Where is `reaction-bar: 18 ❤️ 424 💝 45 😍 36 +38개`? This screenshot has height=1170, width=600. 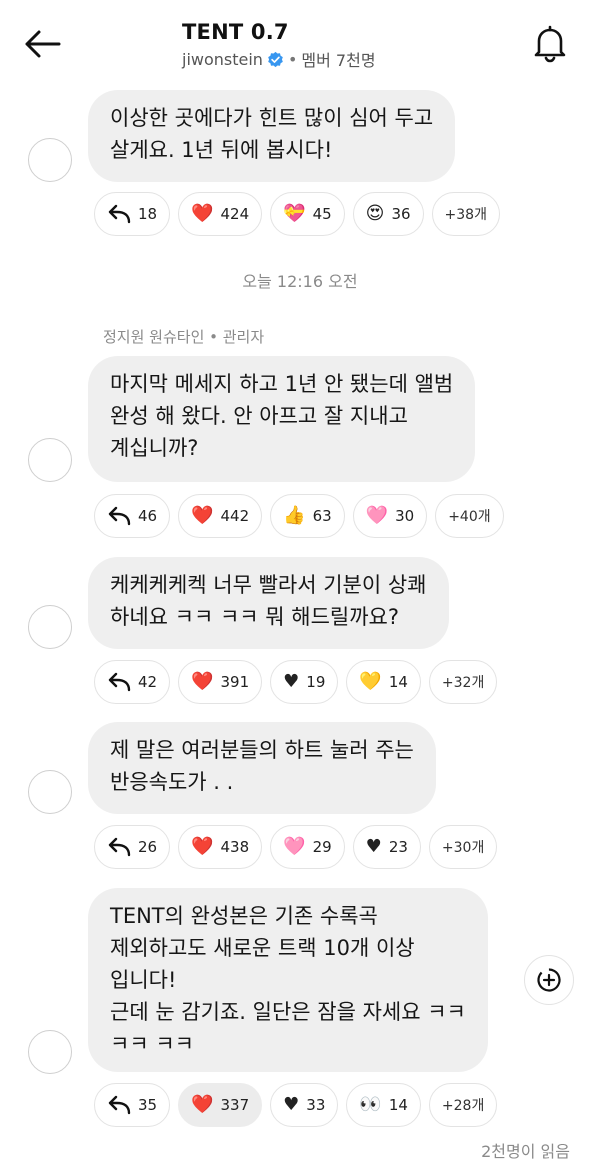 reaction-bar: 18 ❤️ 424 💝 45 😍 36 +38개 is located at coordinates (297, 214).